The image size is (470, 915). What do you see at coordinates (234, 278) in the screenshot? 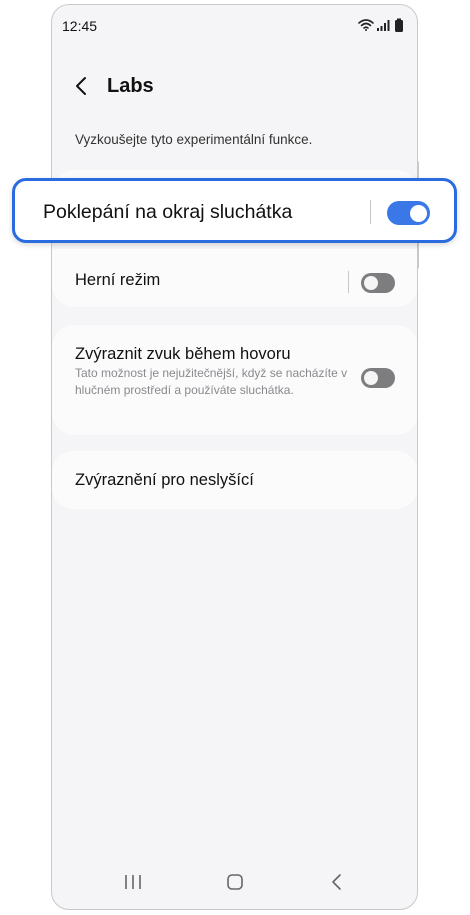
I see `setting-game-mode: Herní režim` at bounding box center [234, 278].